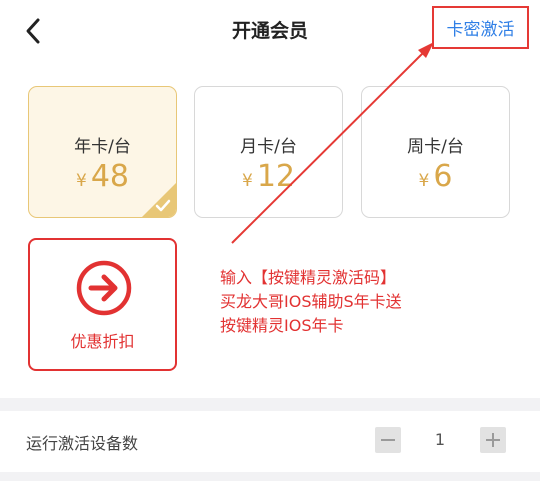 The height and width of the screenshot is (481, 540). Describe the element at coordinates (435, 147) in the screenshot. I see `plan-name: 周卡/台` at that location.